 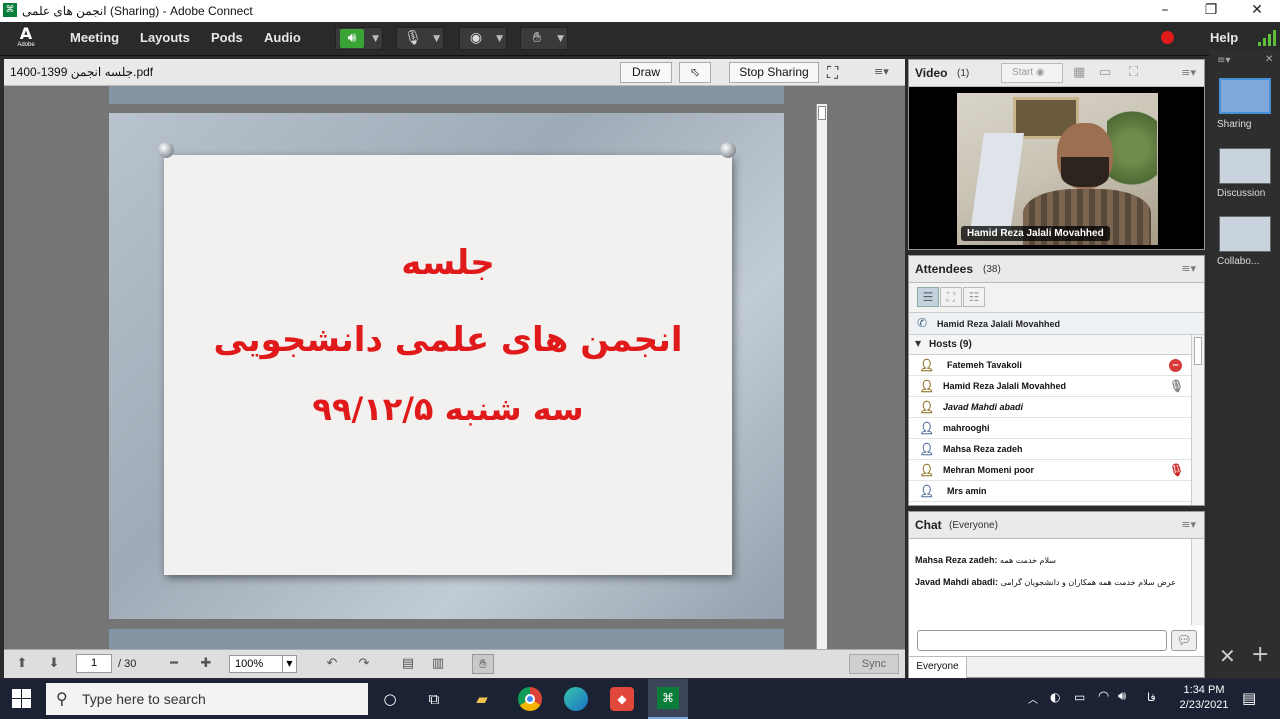 I want to click on webcam-icon: ◉, so click(x=476, y=38).